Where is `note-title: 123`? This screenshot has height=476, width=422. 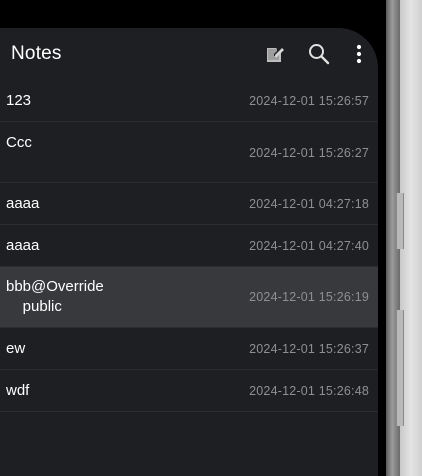 note-title: 123 is located at coordinates (19, 100).